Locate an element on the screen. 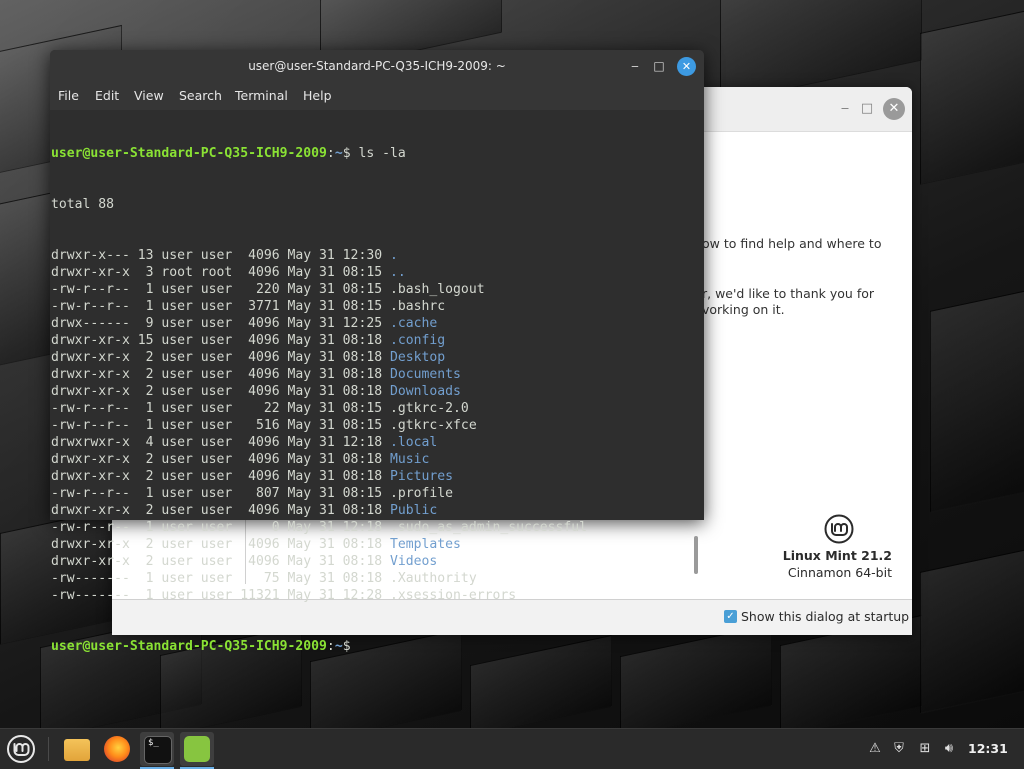 The width and height of the screenshot is (1024, 769). directory-name: Templates is located at coordinates (425, 544).